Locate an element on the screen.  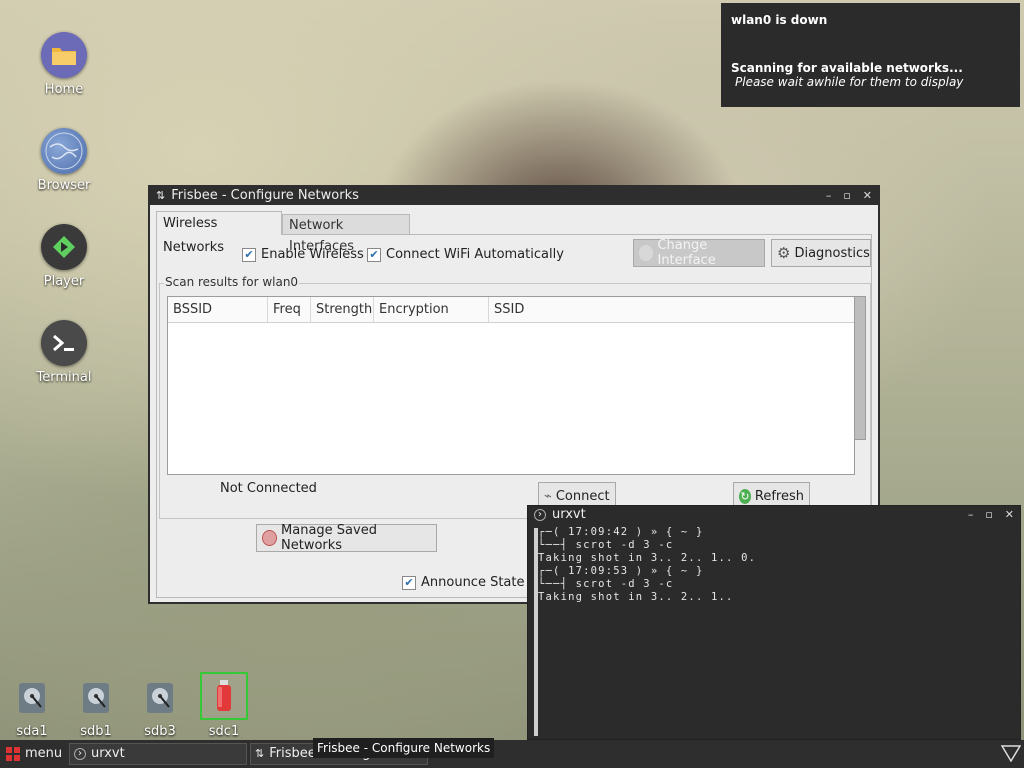
drive-sda1: sda1 is located at coordinates (32, 707).